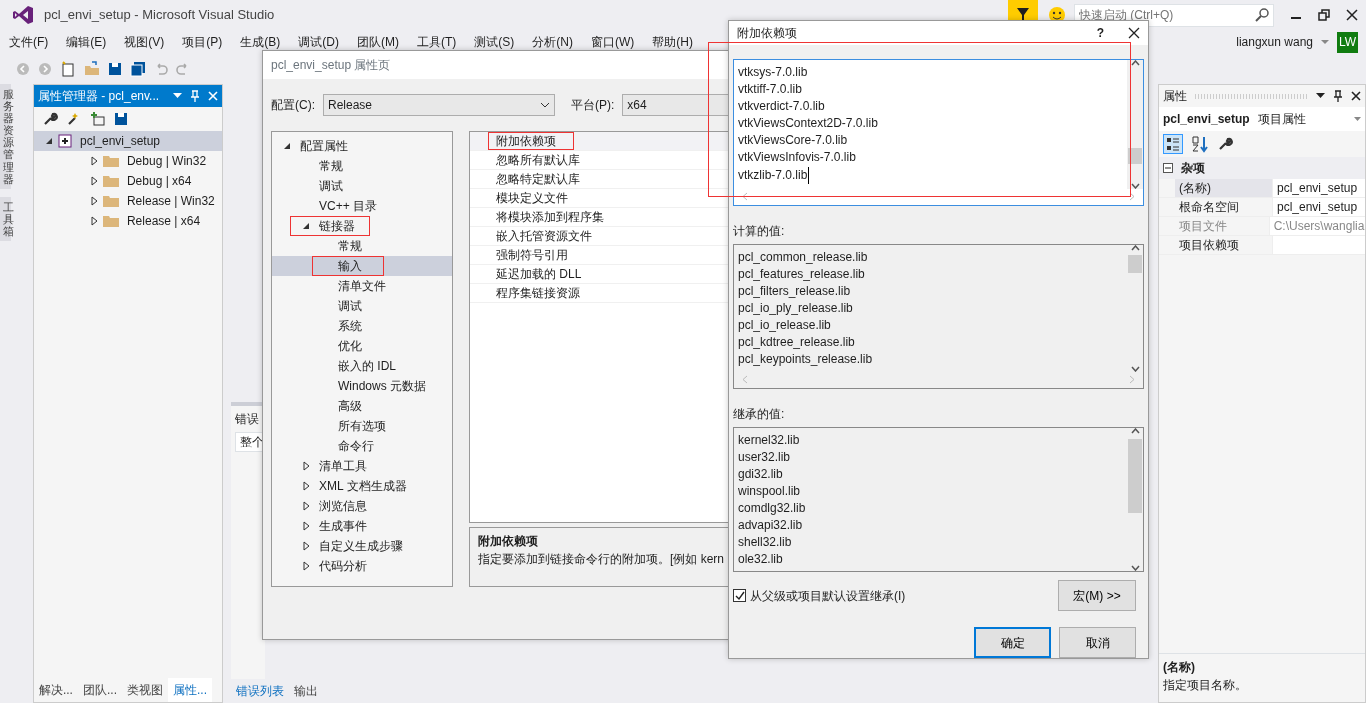  I want to click on menu-item: 文件(F), so click(29, 42).